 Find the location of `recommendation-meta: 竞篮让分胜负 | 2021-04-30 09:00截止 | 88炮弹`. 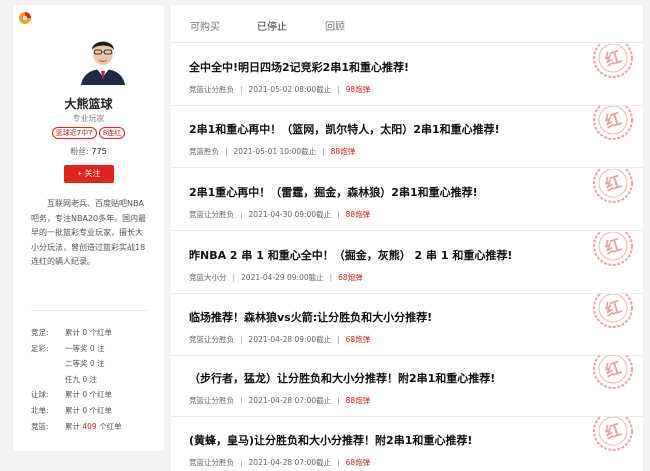

recommendation-meta: 竞篮让分胜负 | 2021-04-30 09:00截止 | 88炮弹 is located at coordinates (279, 214).